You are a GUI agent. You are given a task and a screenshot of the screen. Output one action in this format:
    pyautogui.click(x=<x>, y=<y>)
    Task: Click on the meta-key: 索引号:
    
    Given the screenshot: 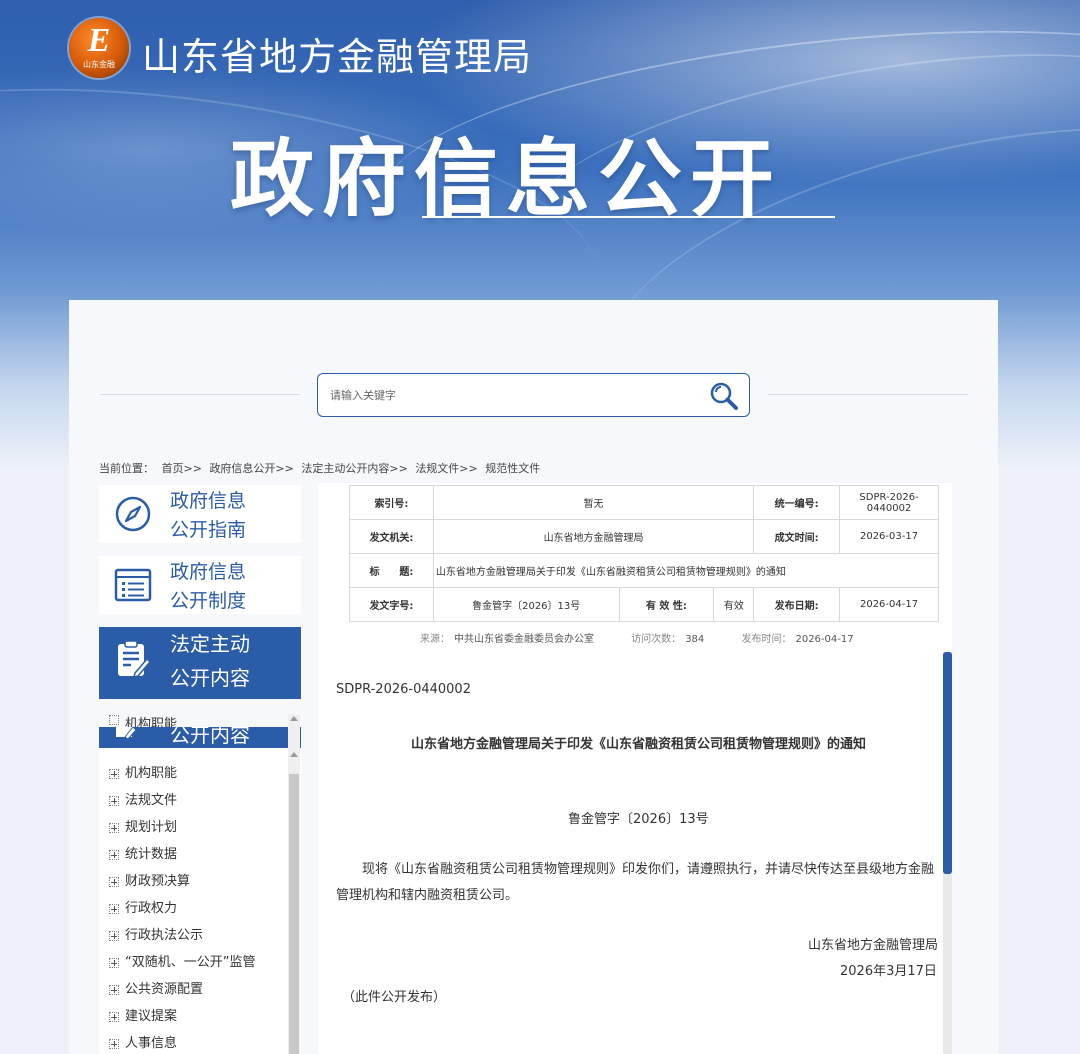 What is the action you would take?
    pyautogui.click(x=391, y=502)
    